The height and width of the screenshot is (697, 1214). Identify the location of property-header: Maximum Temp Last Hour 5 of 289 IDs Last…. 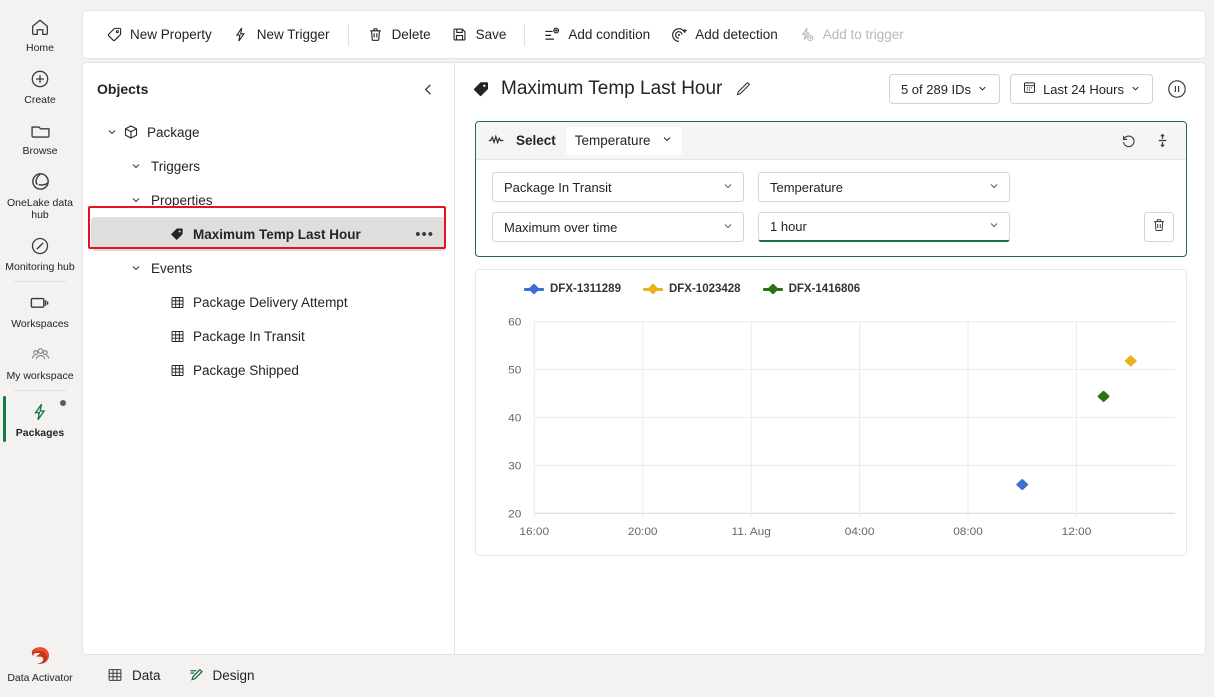
(830, 89).